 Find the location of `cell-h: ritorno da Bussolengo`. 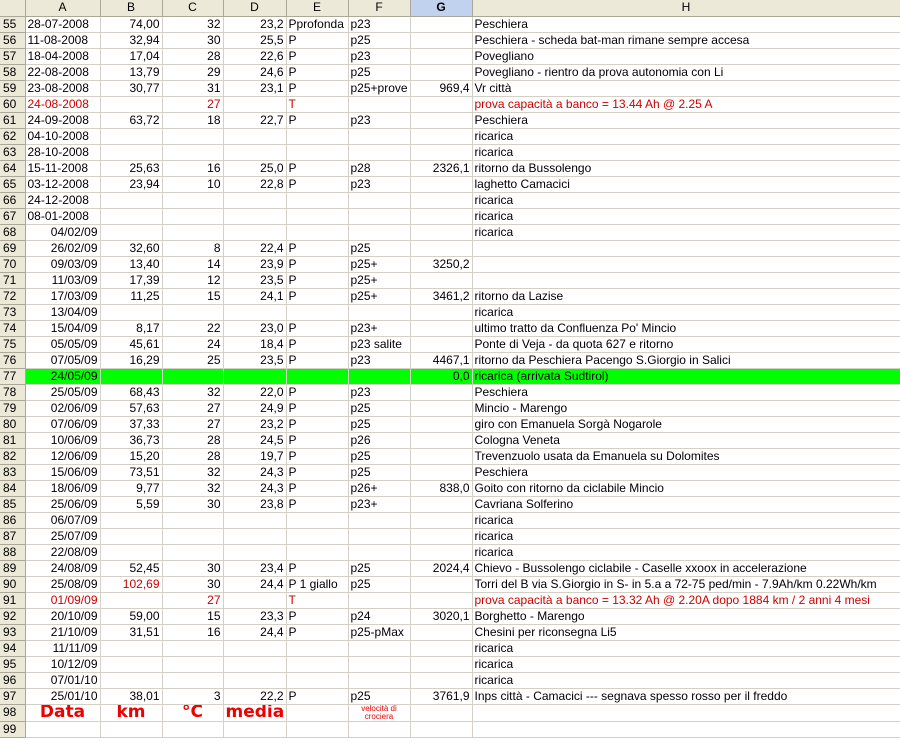

cell-h: ritorno da Bussolengo is located at coordinates (686, 168).